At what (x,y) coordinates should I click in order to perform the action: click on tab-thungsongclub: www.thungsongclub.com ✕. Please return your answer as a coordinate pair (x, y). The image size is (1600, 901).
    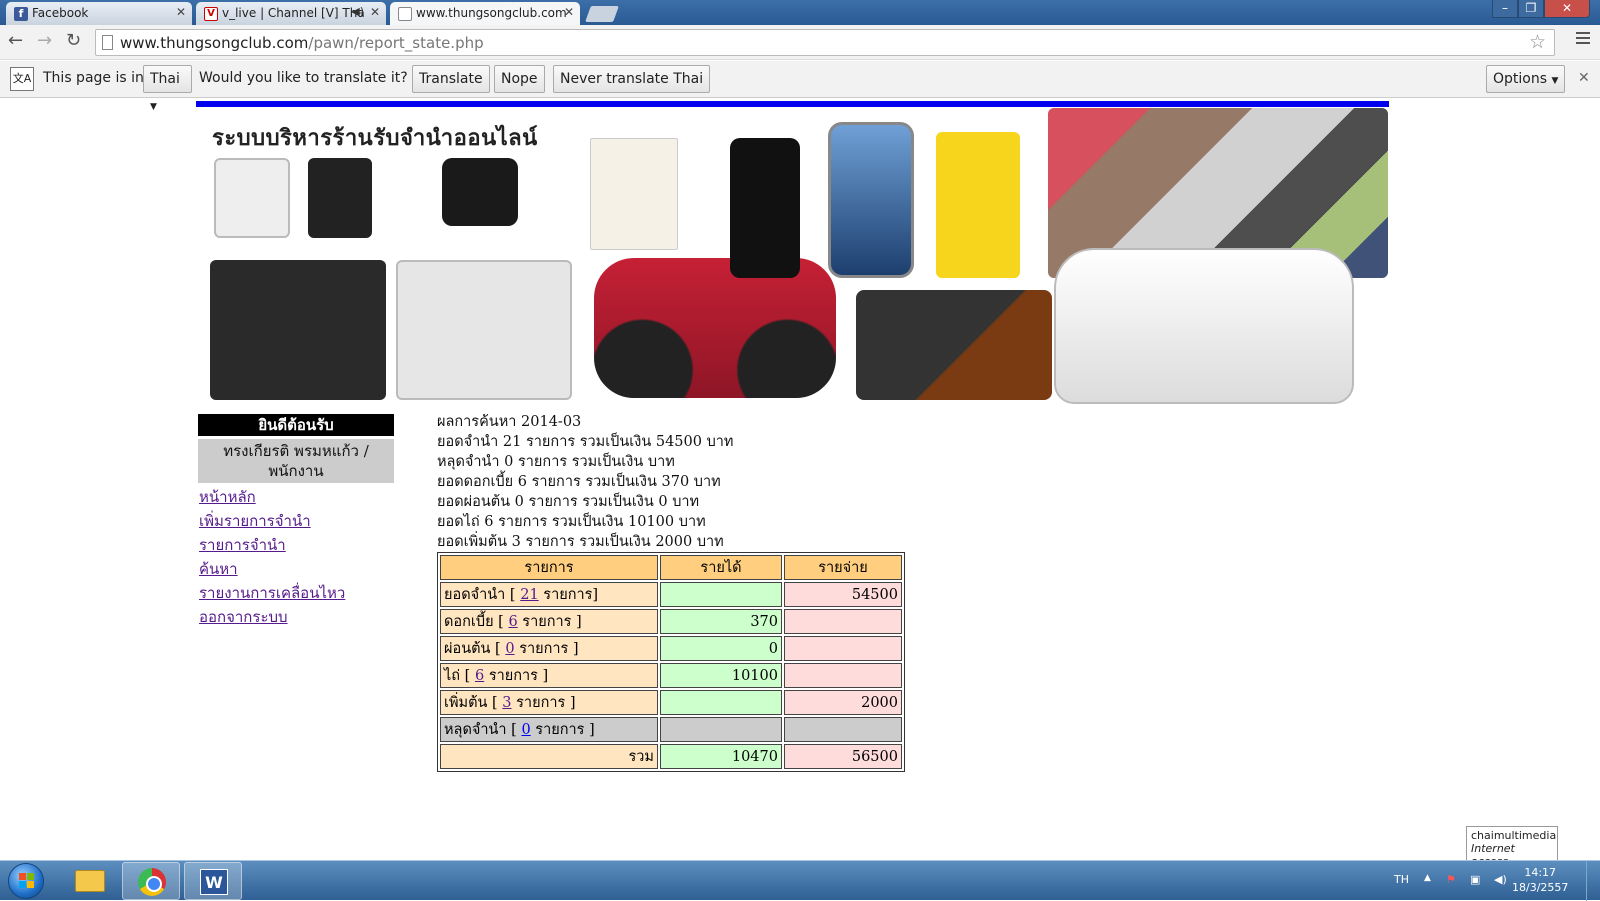
    Looking at the image, I should click on (485, 13).